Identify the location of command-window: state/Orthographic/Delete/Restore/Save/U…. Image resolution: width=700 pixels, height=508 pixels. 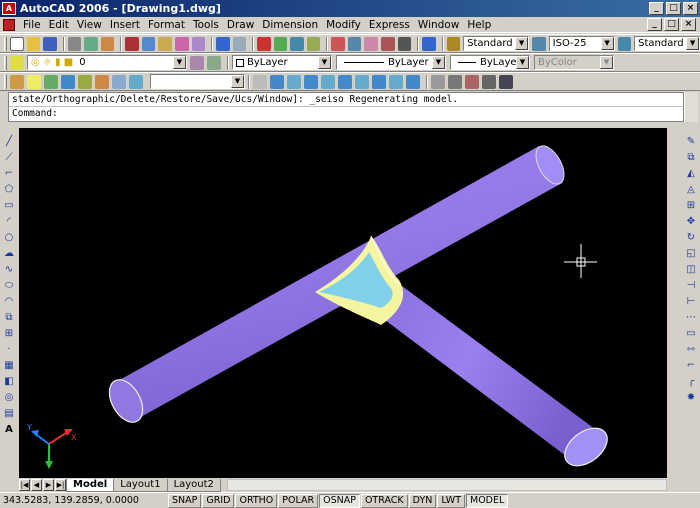
(346, 107).